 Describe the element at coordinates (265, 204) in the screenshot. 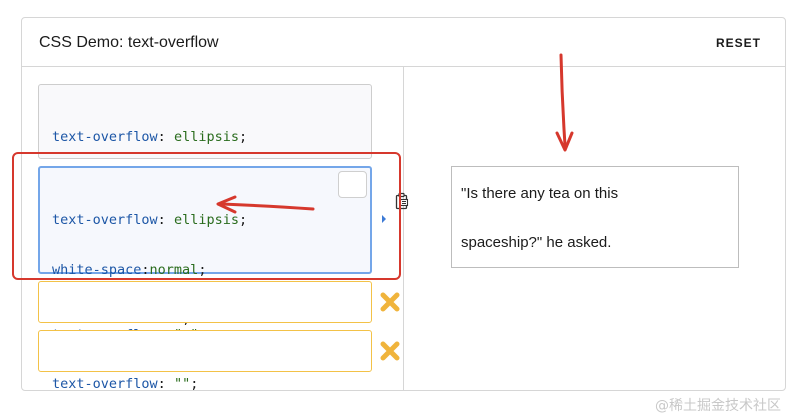

I see `annotation-arrow-left` at that location.